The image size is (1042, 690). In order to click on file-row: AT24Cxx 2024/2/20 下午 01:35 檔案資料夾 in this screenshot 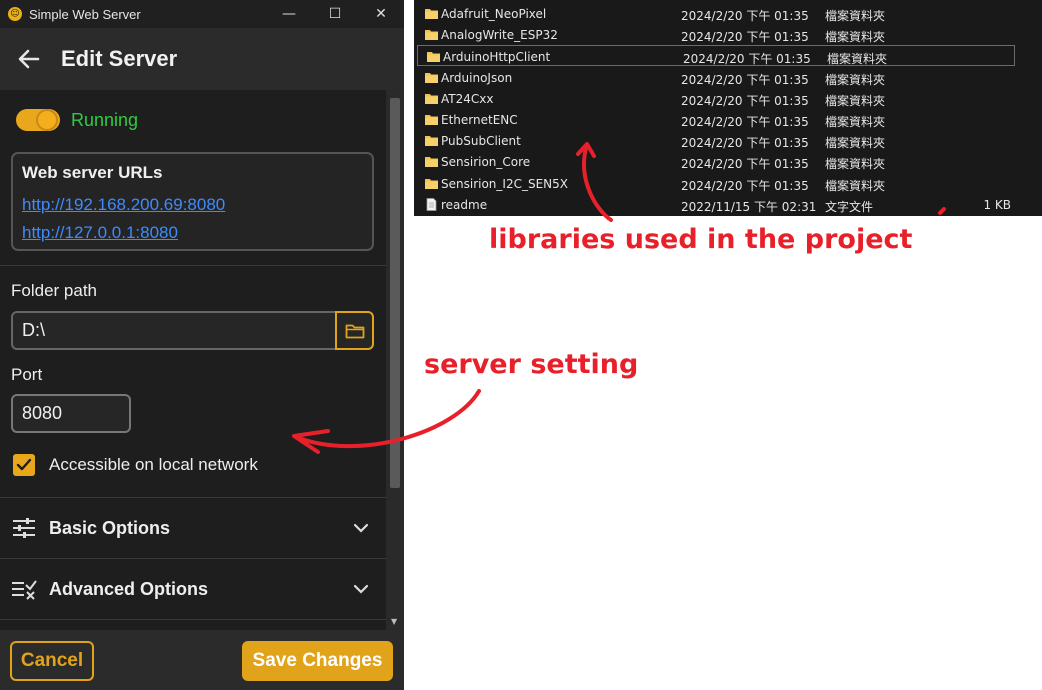, I will do `click(716, 98)`.